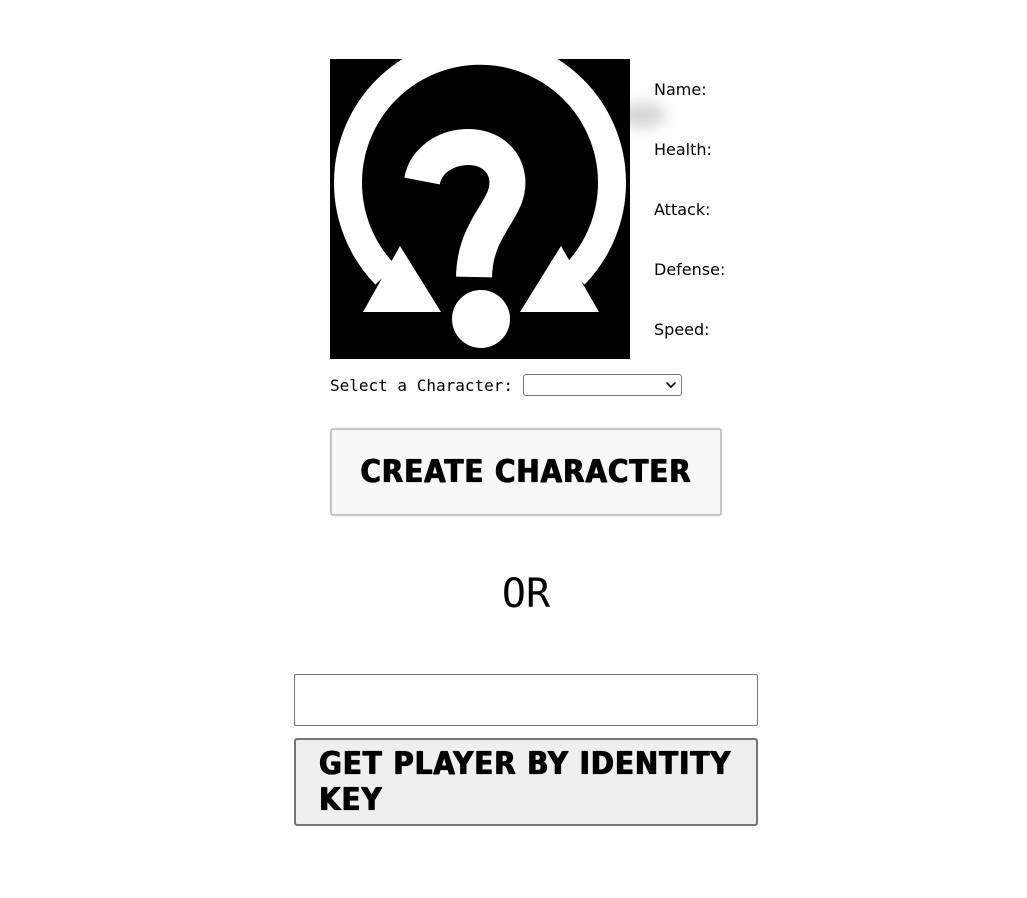 The height and width of the screenshot is (898, 1027). Describe the element at coordinates (683, 149) in the screenshot. I see `stat-health-label: Health:` at that location.